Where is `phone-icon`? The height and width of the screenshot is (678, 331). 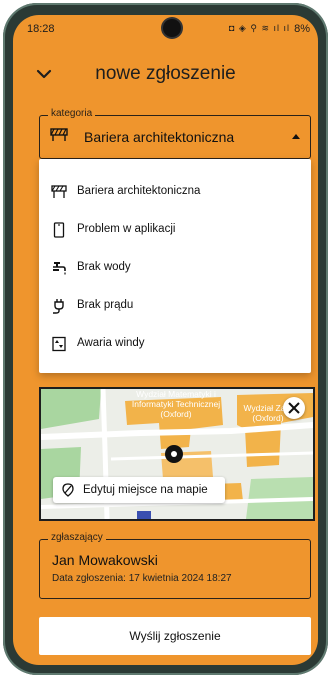
phone-icon is located at coordinates (59, 230).